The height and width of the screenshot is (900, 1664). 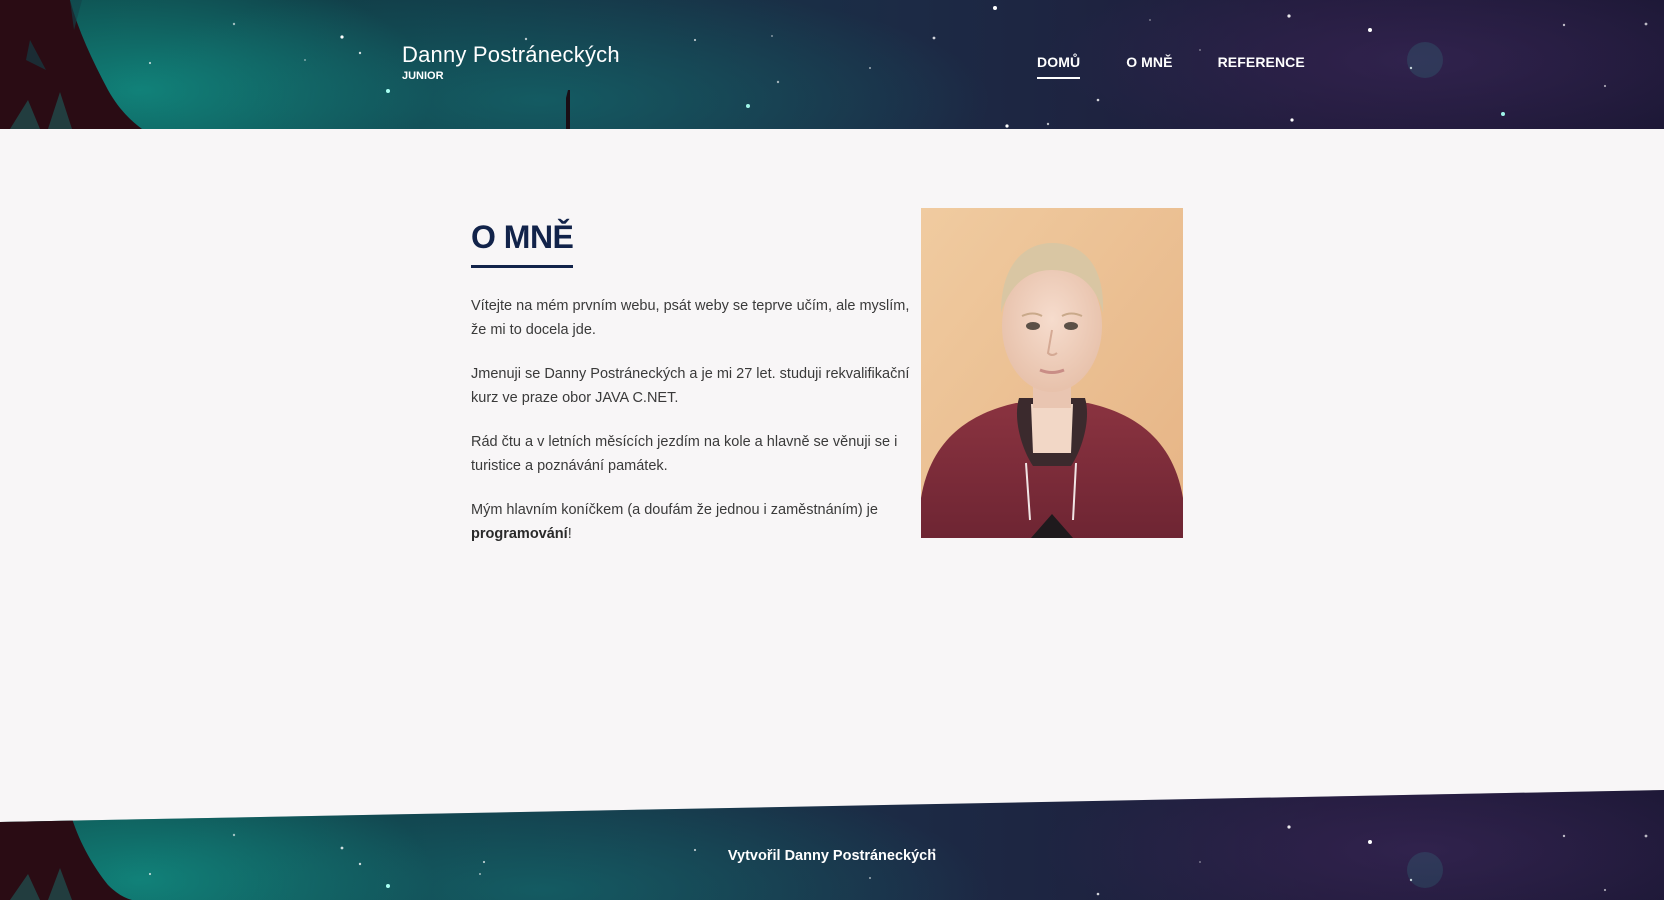 What do you see at coordinates (1059, 66) in the screenshot?
I see `nav-item-home: DOMŮ` at bounding box center [1059, 66].